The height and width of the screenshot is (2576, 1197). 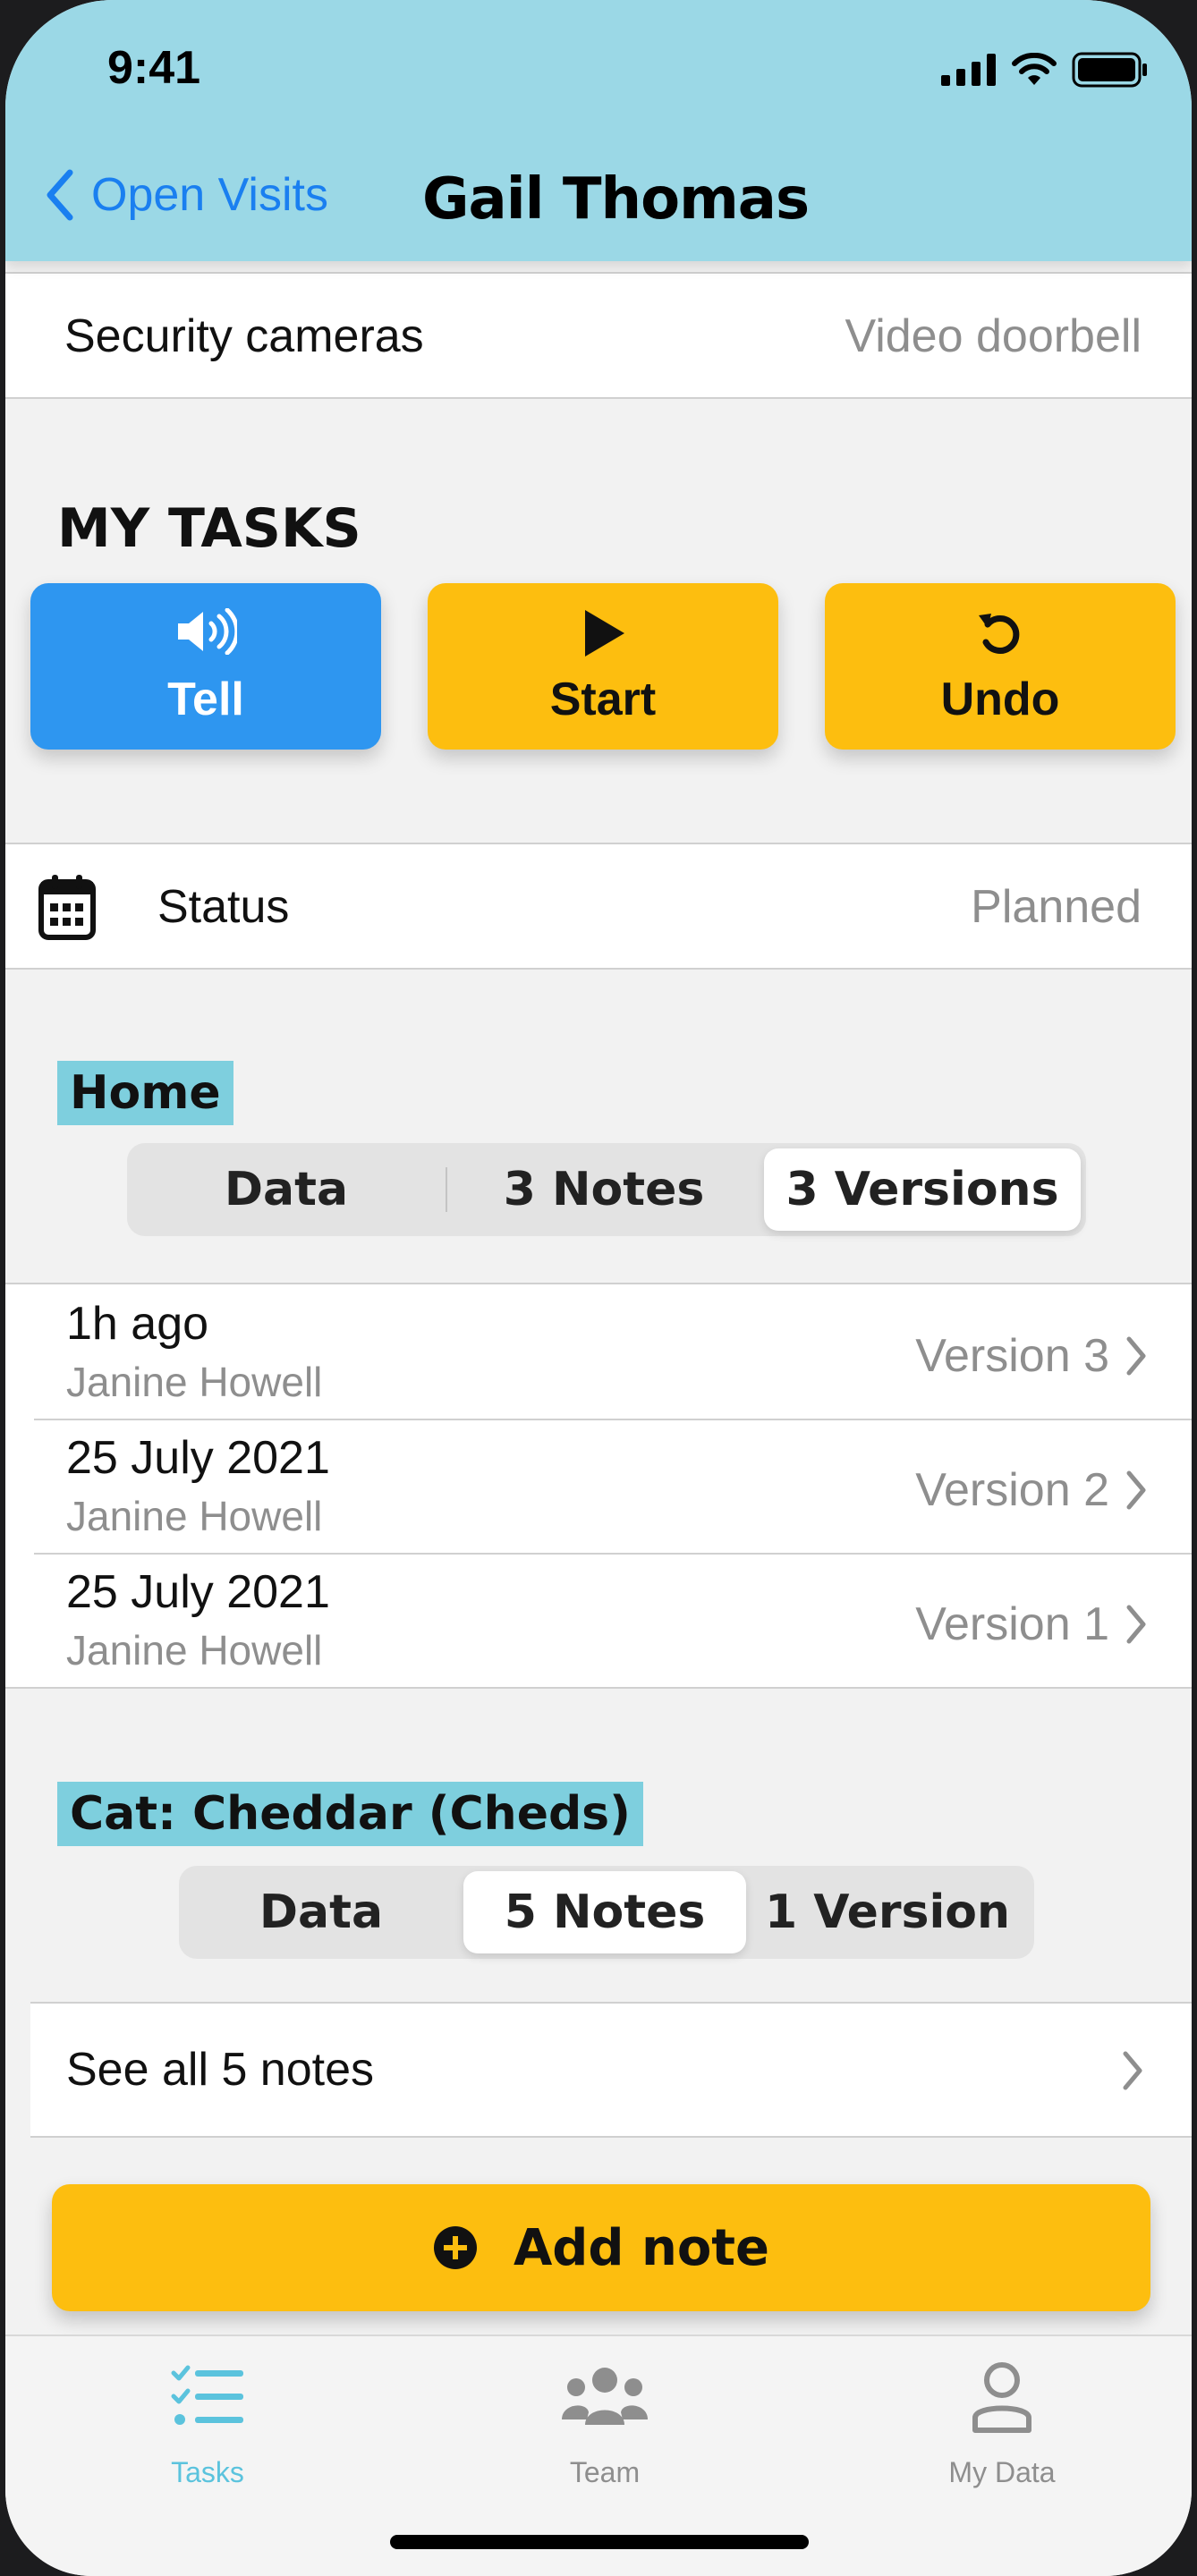 What do you see at coordinates (1110, 70) in the screenshot?
I see `battery-icon` at bounding box center [1110, 70].